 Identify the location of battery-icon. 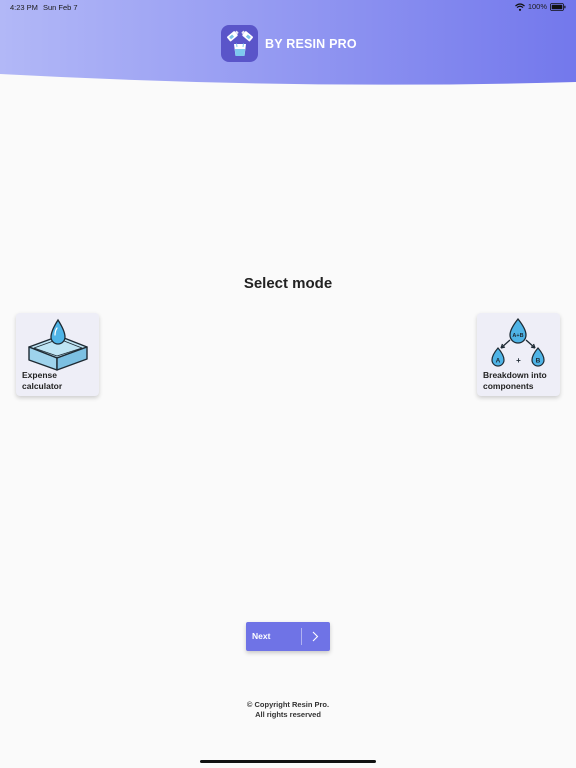
(558, 6).